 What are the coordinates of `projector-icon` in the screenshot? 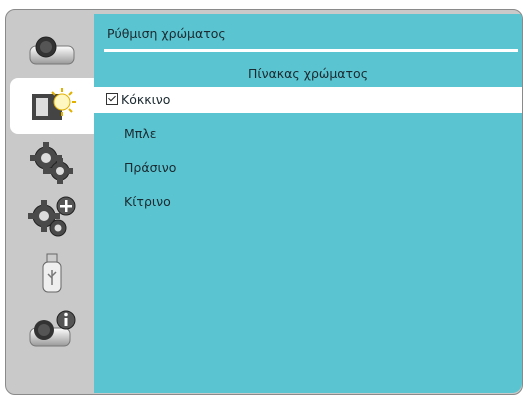 It's located at (52, 50).